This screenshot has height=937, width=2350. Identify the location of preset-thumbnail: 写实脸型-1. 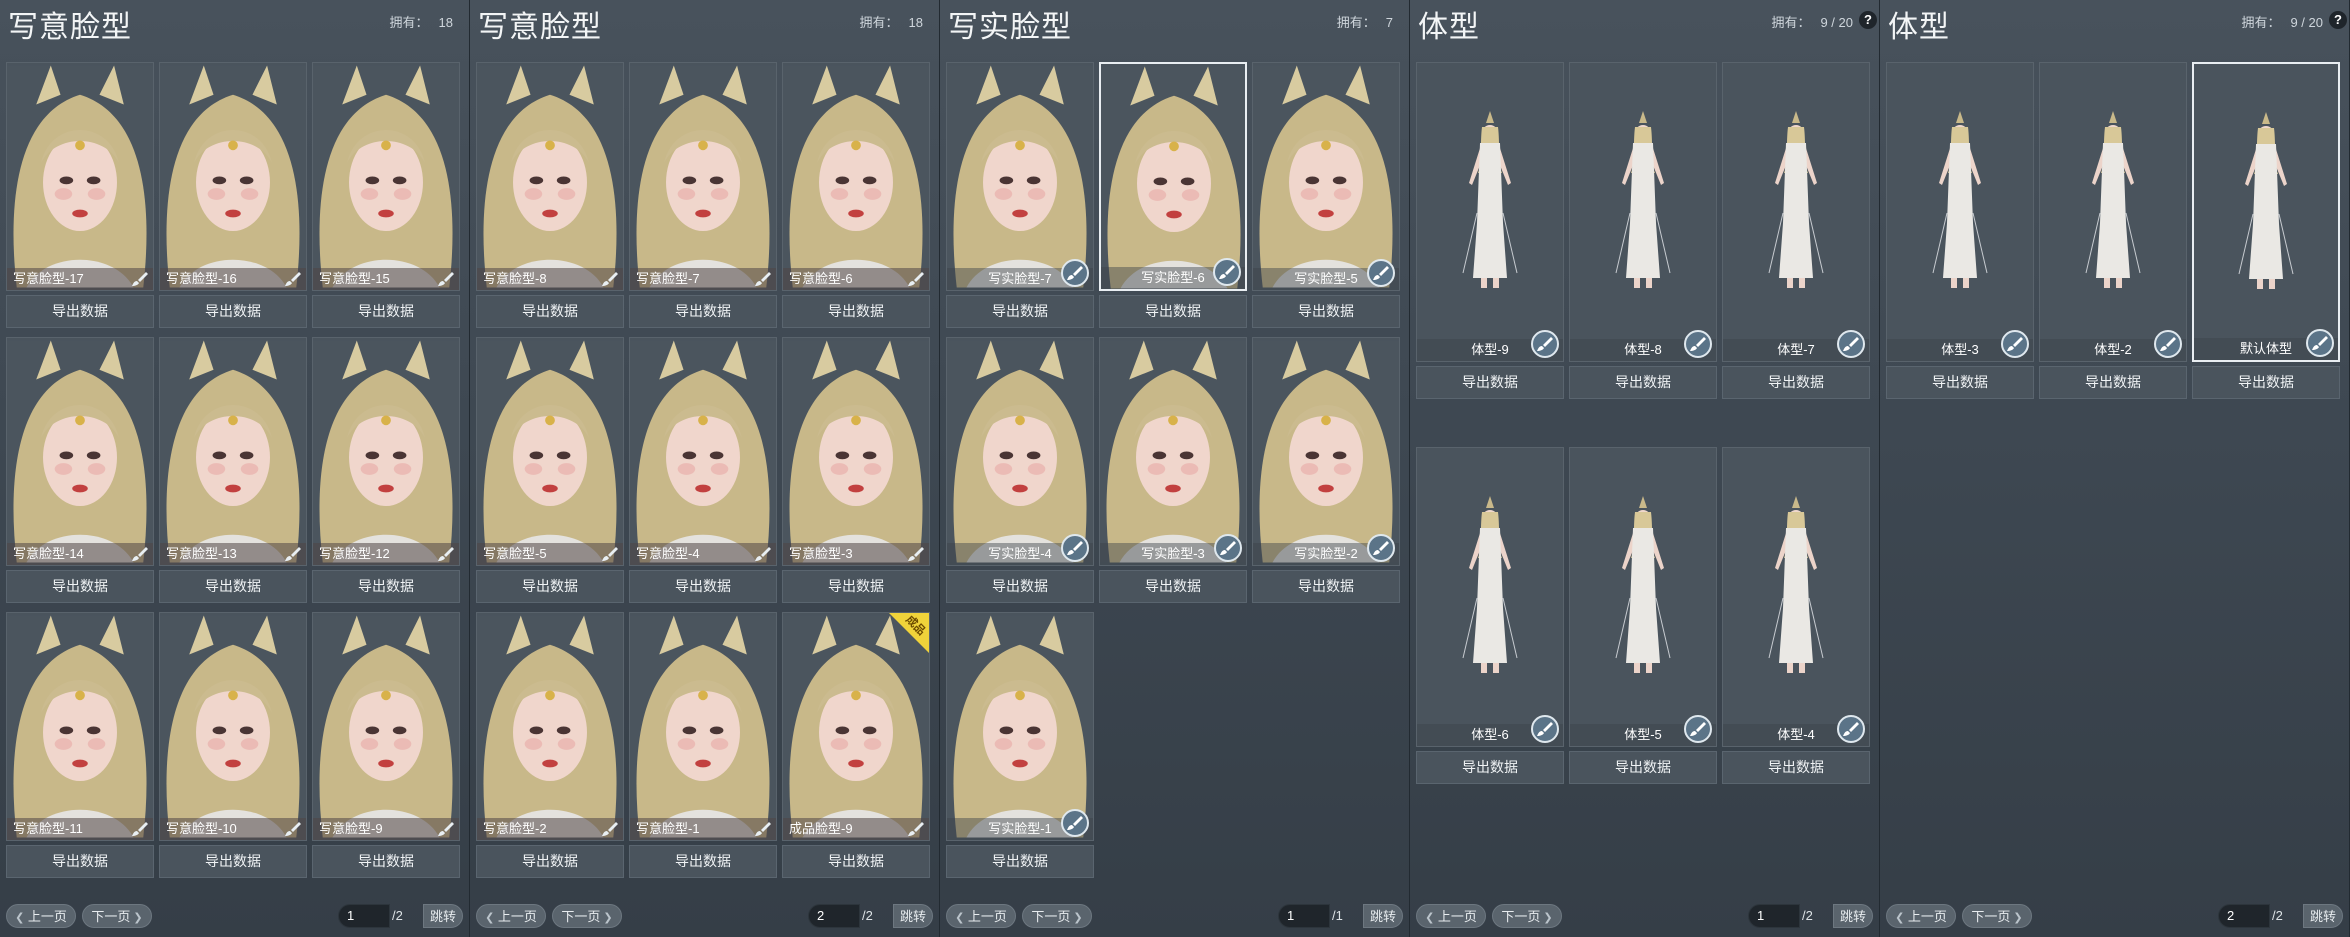
(1020, 726).